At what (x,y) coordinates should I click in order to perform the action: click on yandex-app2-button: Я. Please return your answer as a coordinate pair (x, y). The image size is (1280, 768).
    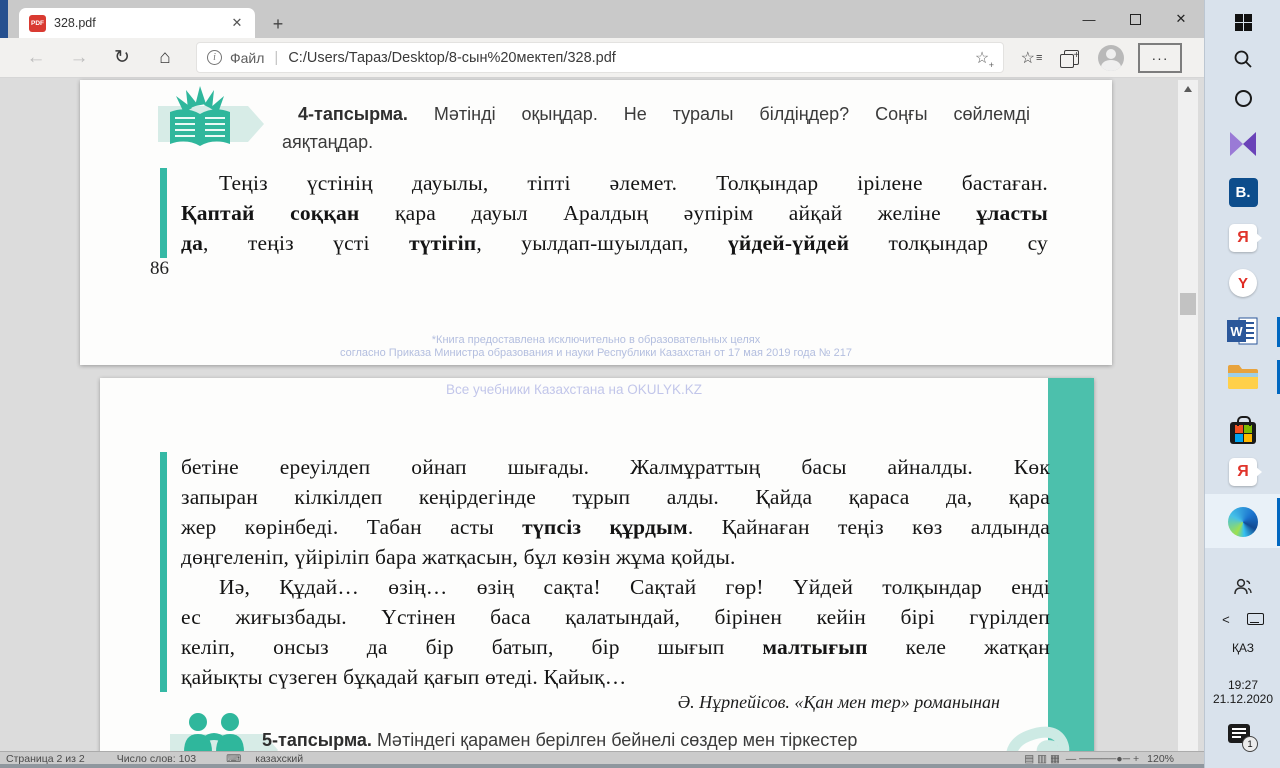
    Looking at the image, I should click on (1242, 472).